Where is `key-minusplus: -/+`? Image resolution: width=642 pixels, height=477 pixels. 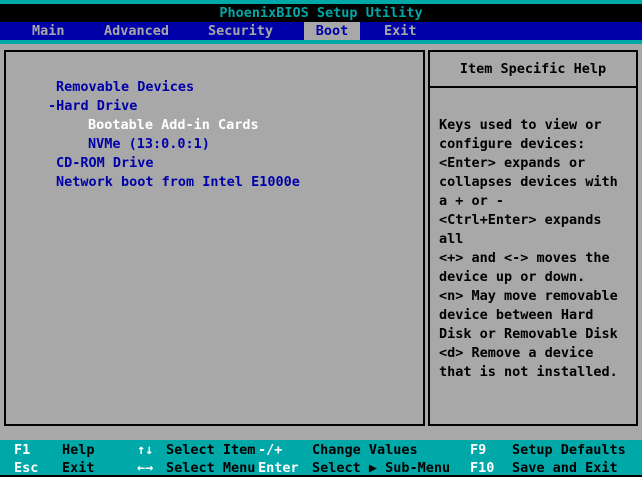 key-minusplus: -/+ is located at coordinates (270, 450).